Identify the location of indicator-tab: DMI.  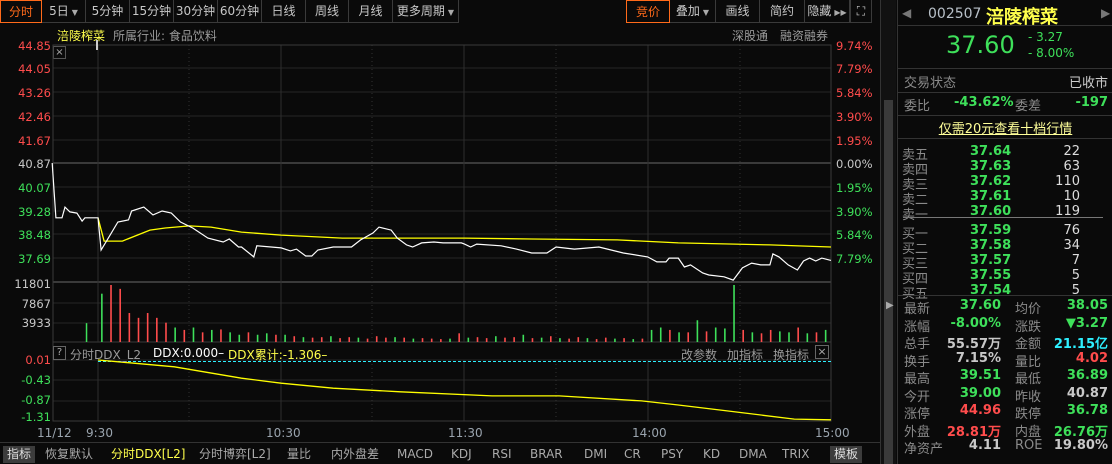
(595, 454).